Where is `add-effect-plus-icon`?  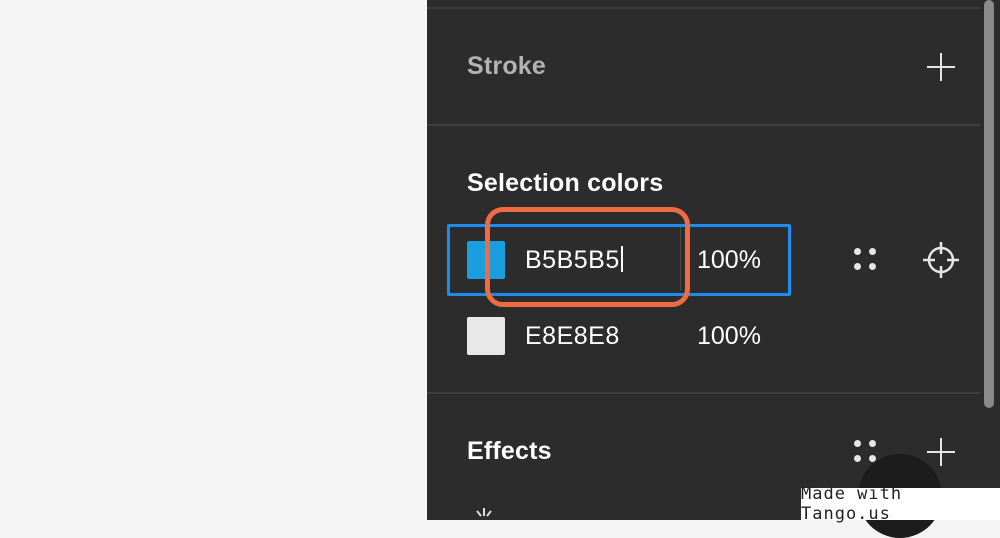 add-effect-plus-icon is located at coordinates (941, 452).